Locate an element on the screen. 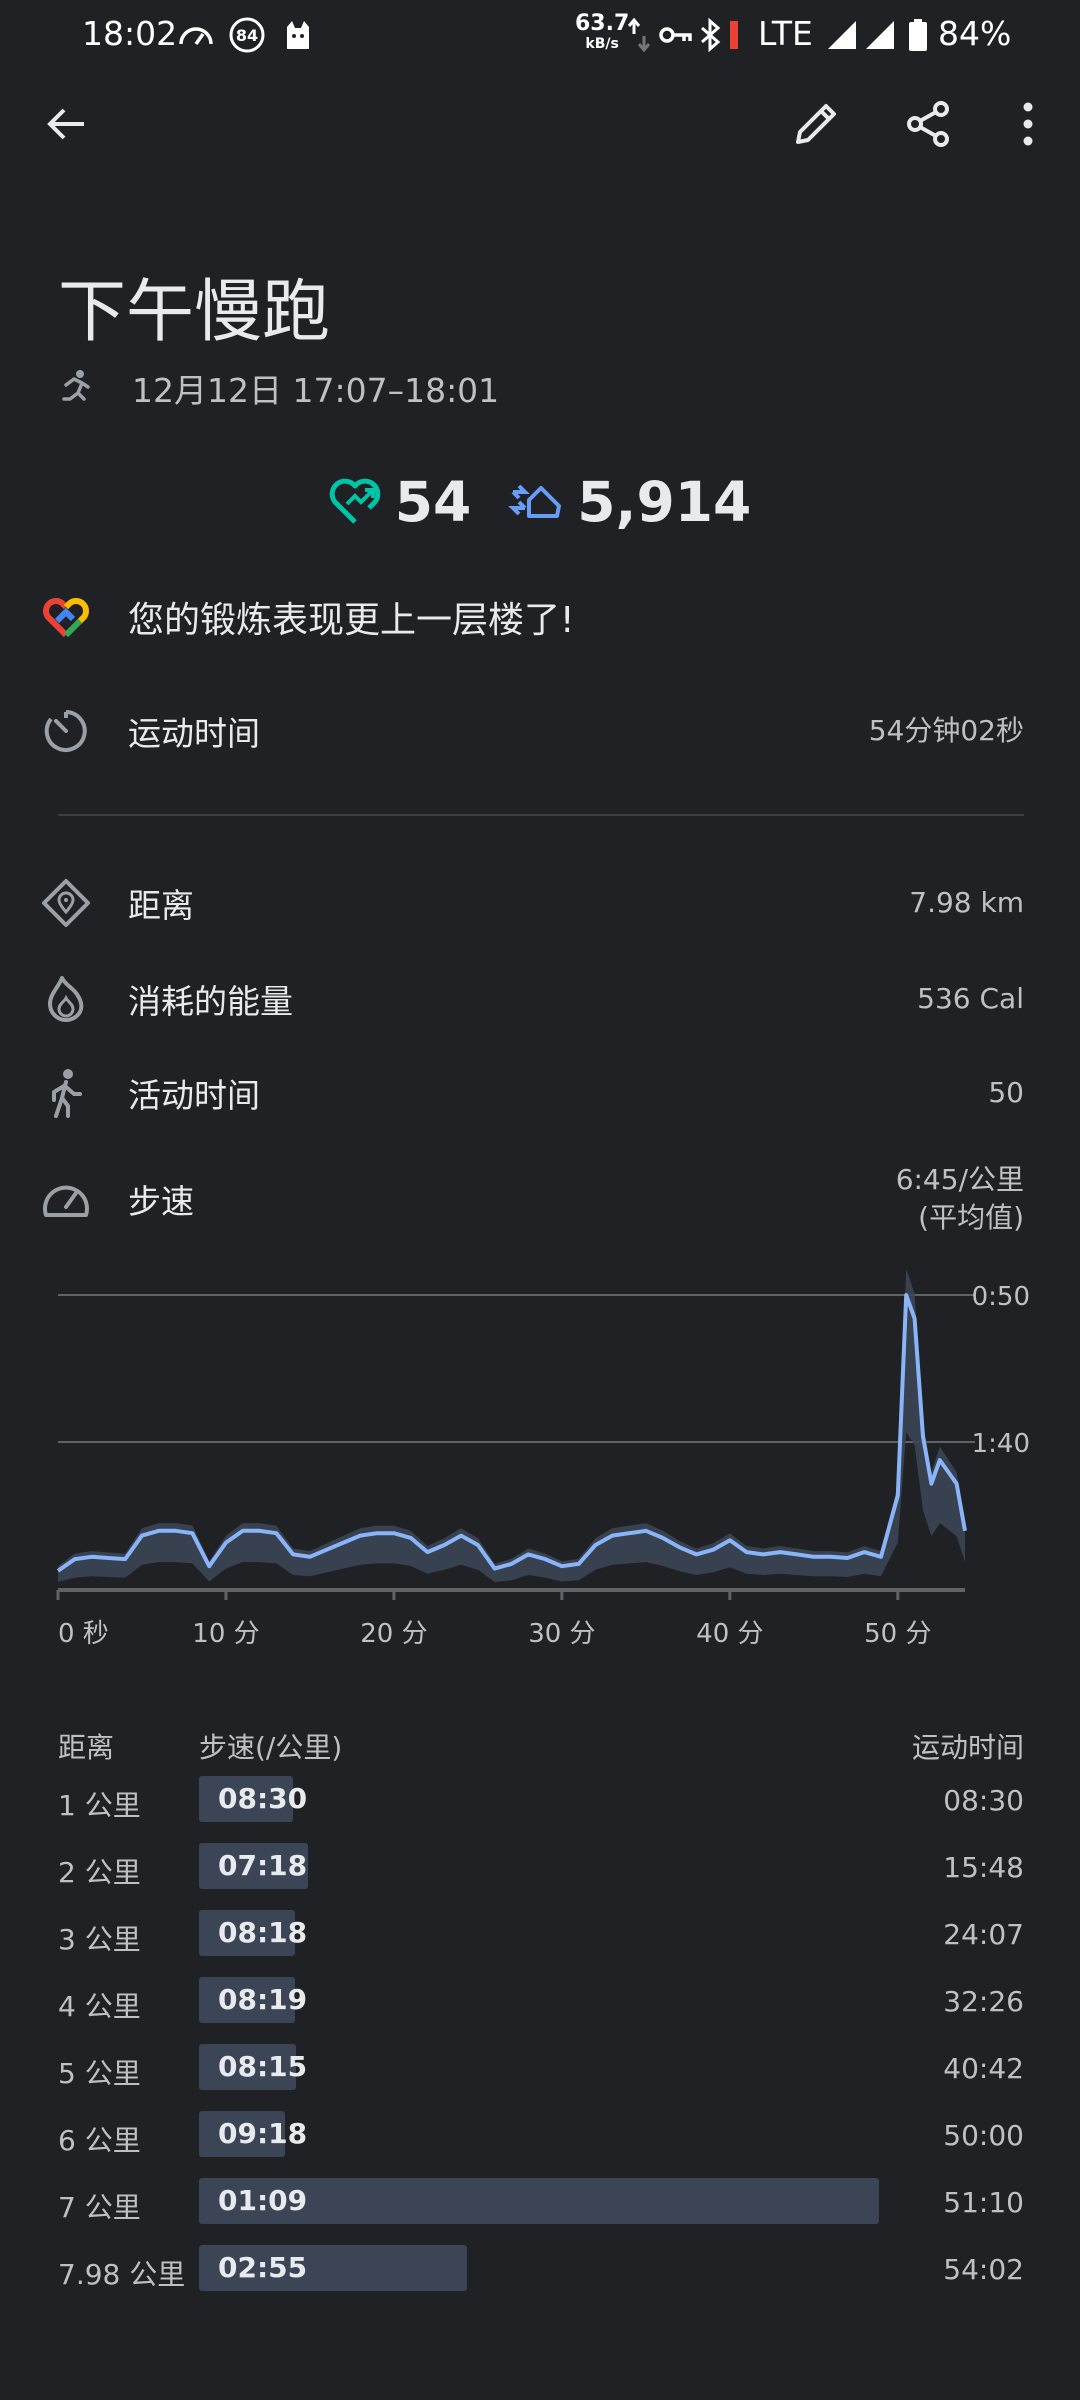 This screenshot has width=1080, height=2400. y-tick-label: 1:40 is located at coordinates (1001, 1444).